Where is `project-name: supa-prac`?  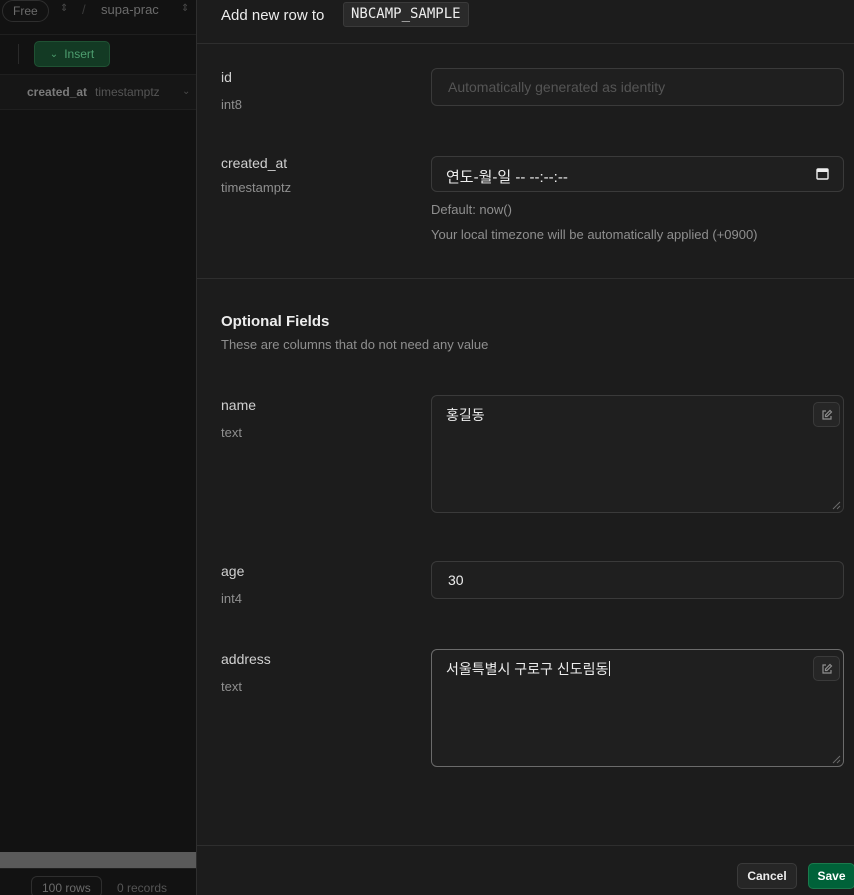 project-name: supa-prac is located at coordinates (130, 9).